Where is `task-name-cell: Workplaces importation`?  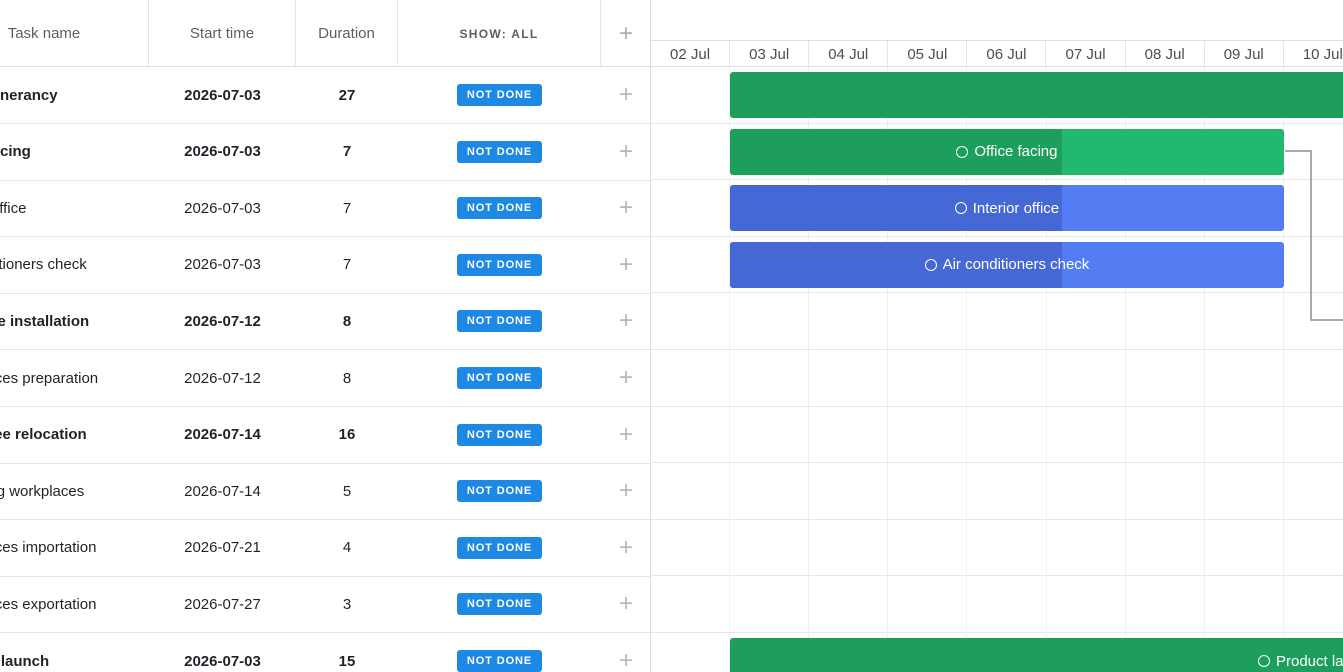
task-name-cell: Workplaces importation is located at coordinates (74, 548).